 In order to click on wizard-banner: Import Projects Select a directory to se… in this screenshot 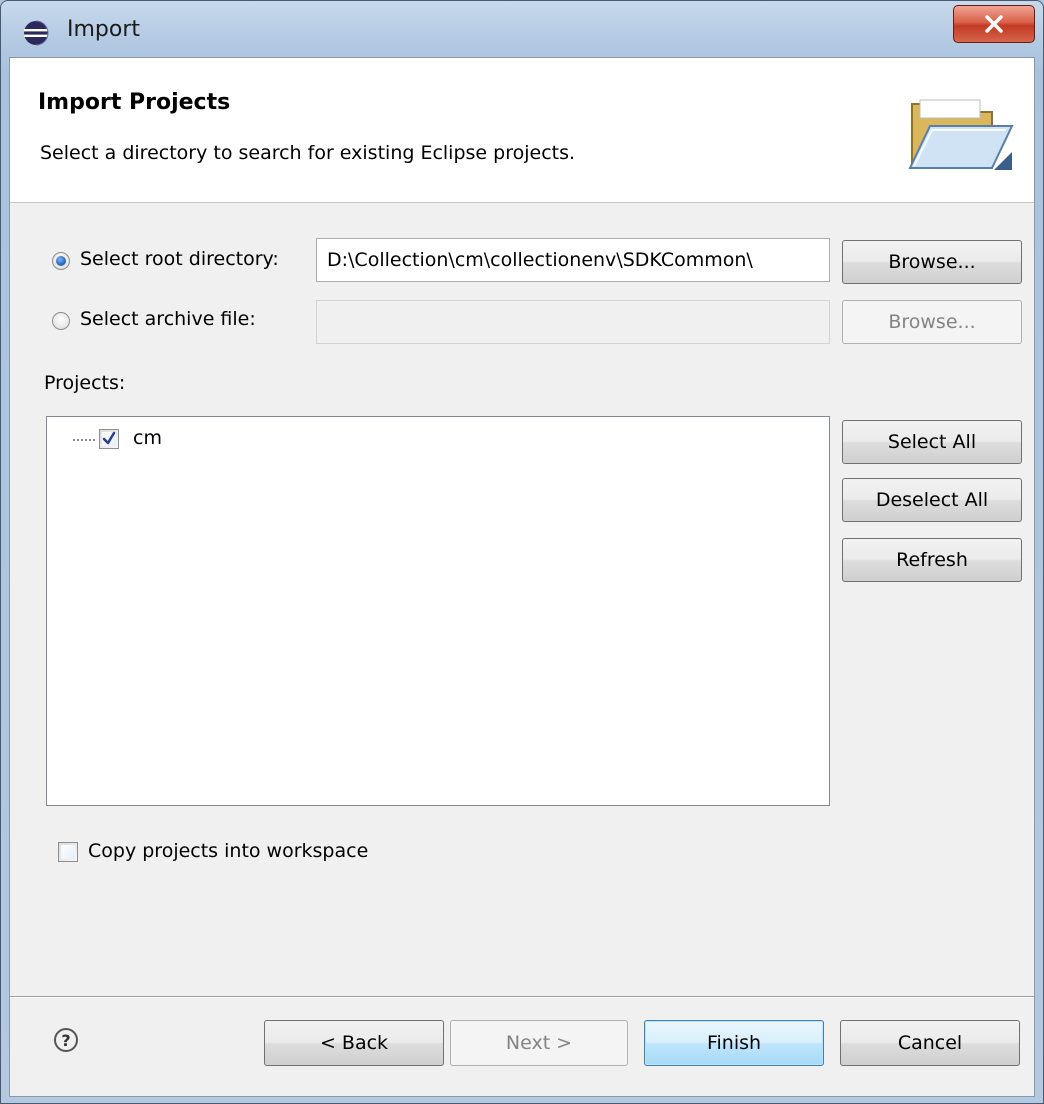, I will do `click(522, 130)`.